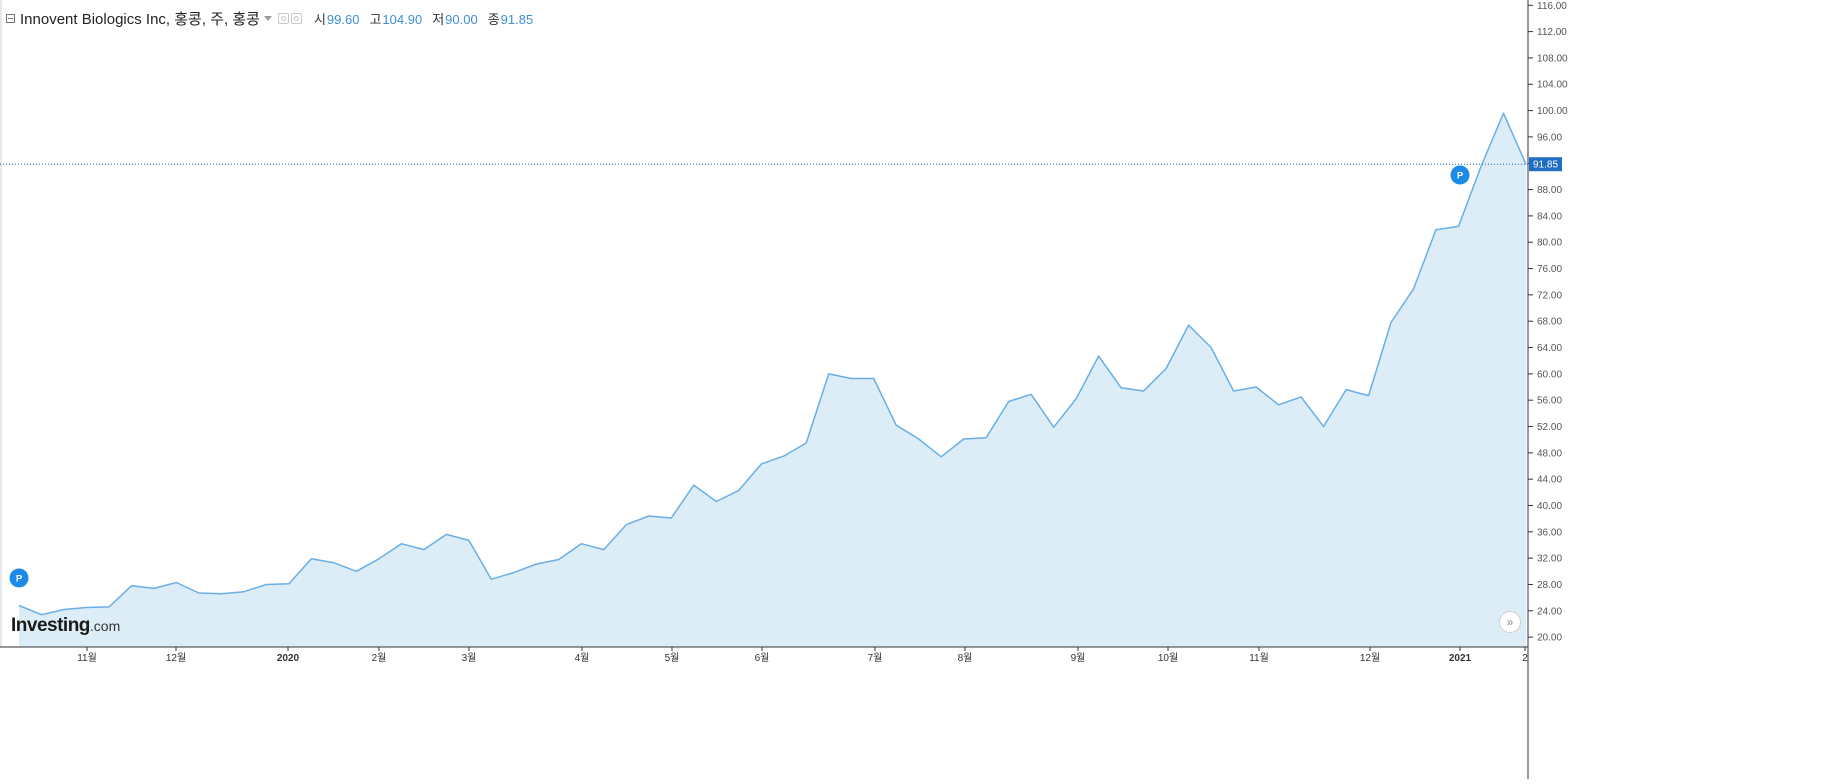 This screenshot has width=1844, height=784. Describe the element at coordinates (965, 658) in the screenshot. I see `x-tick-label: 8월` at that location.